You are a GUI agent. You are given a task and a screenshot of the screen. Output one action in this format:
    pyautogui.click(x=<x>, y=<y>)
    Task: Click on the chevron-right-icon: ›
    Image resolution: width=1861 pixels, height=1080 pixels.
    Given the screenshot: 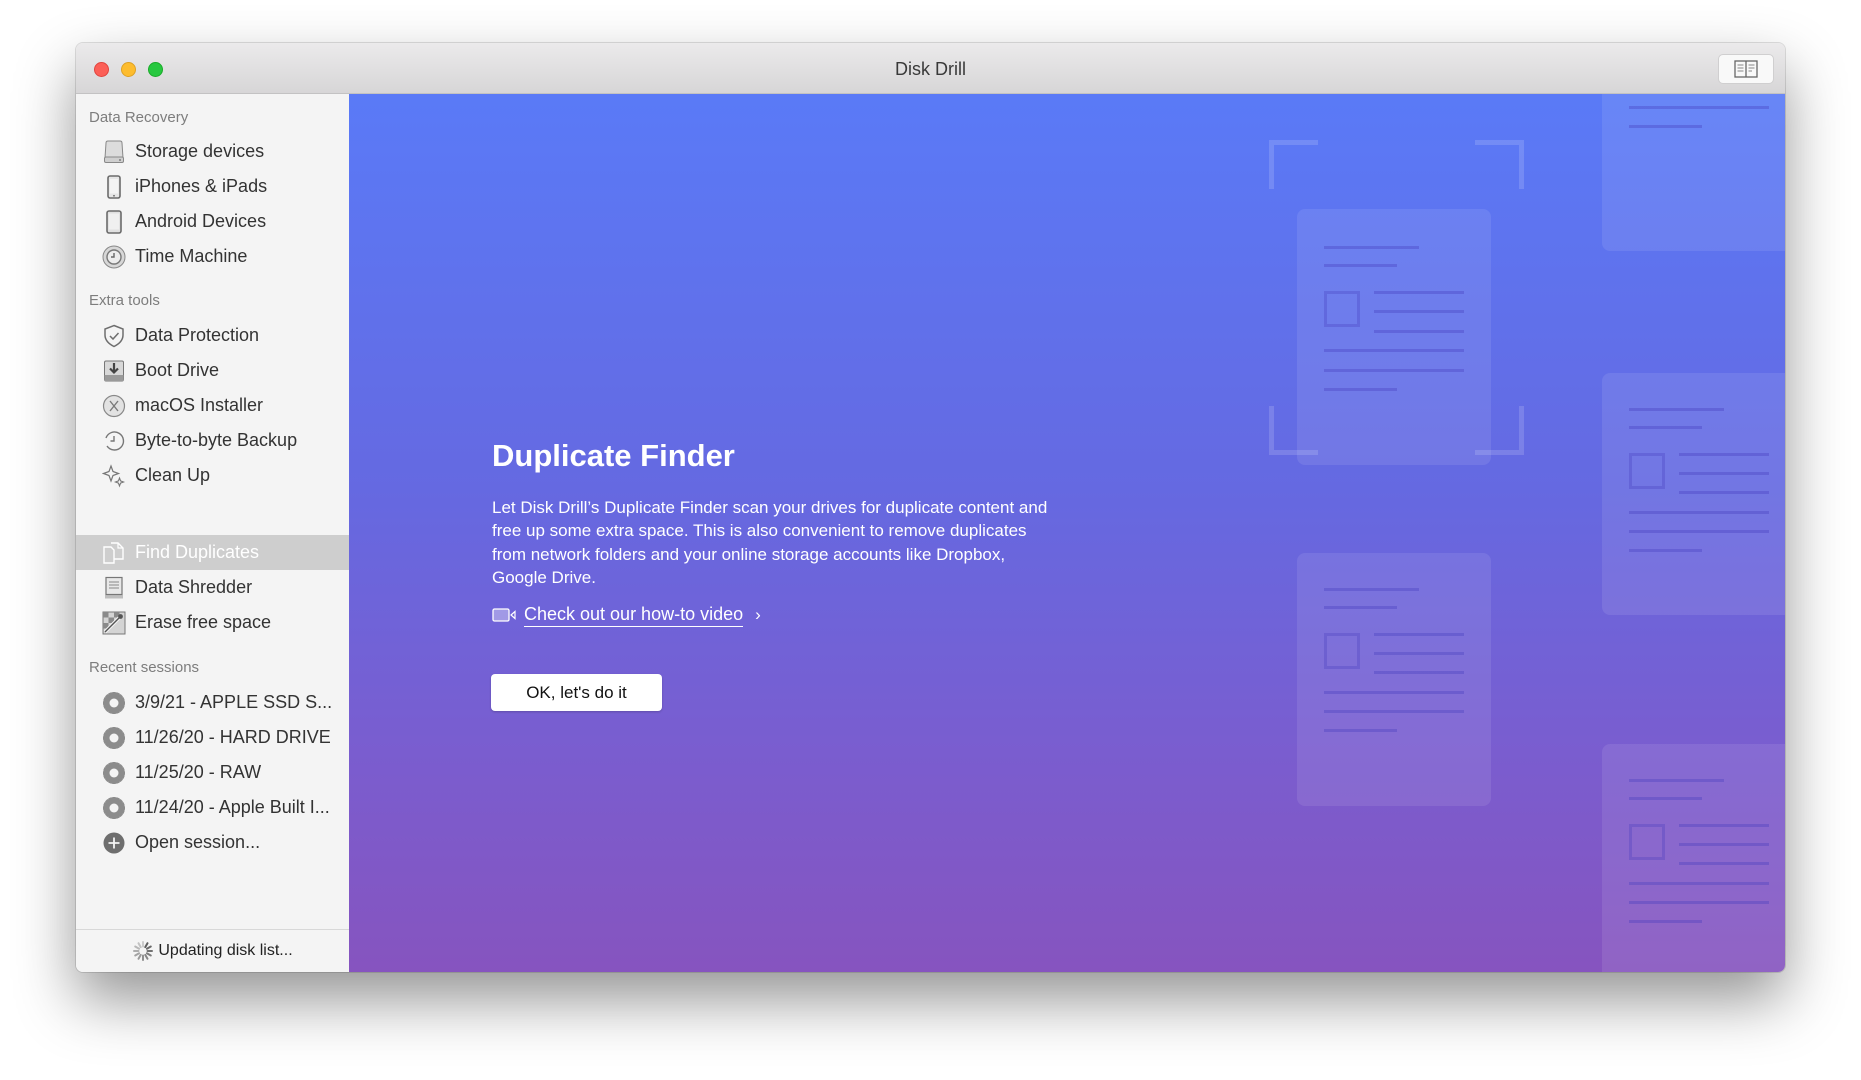 What is the action you would take?
    pyautogui.click(x=758, y=614)
    